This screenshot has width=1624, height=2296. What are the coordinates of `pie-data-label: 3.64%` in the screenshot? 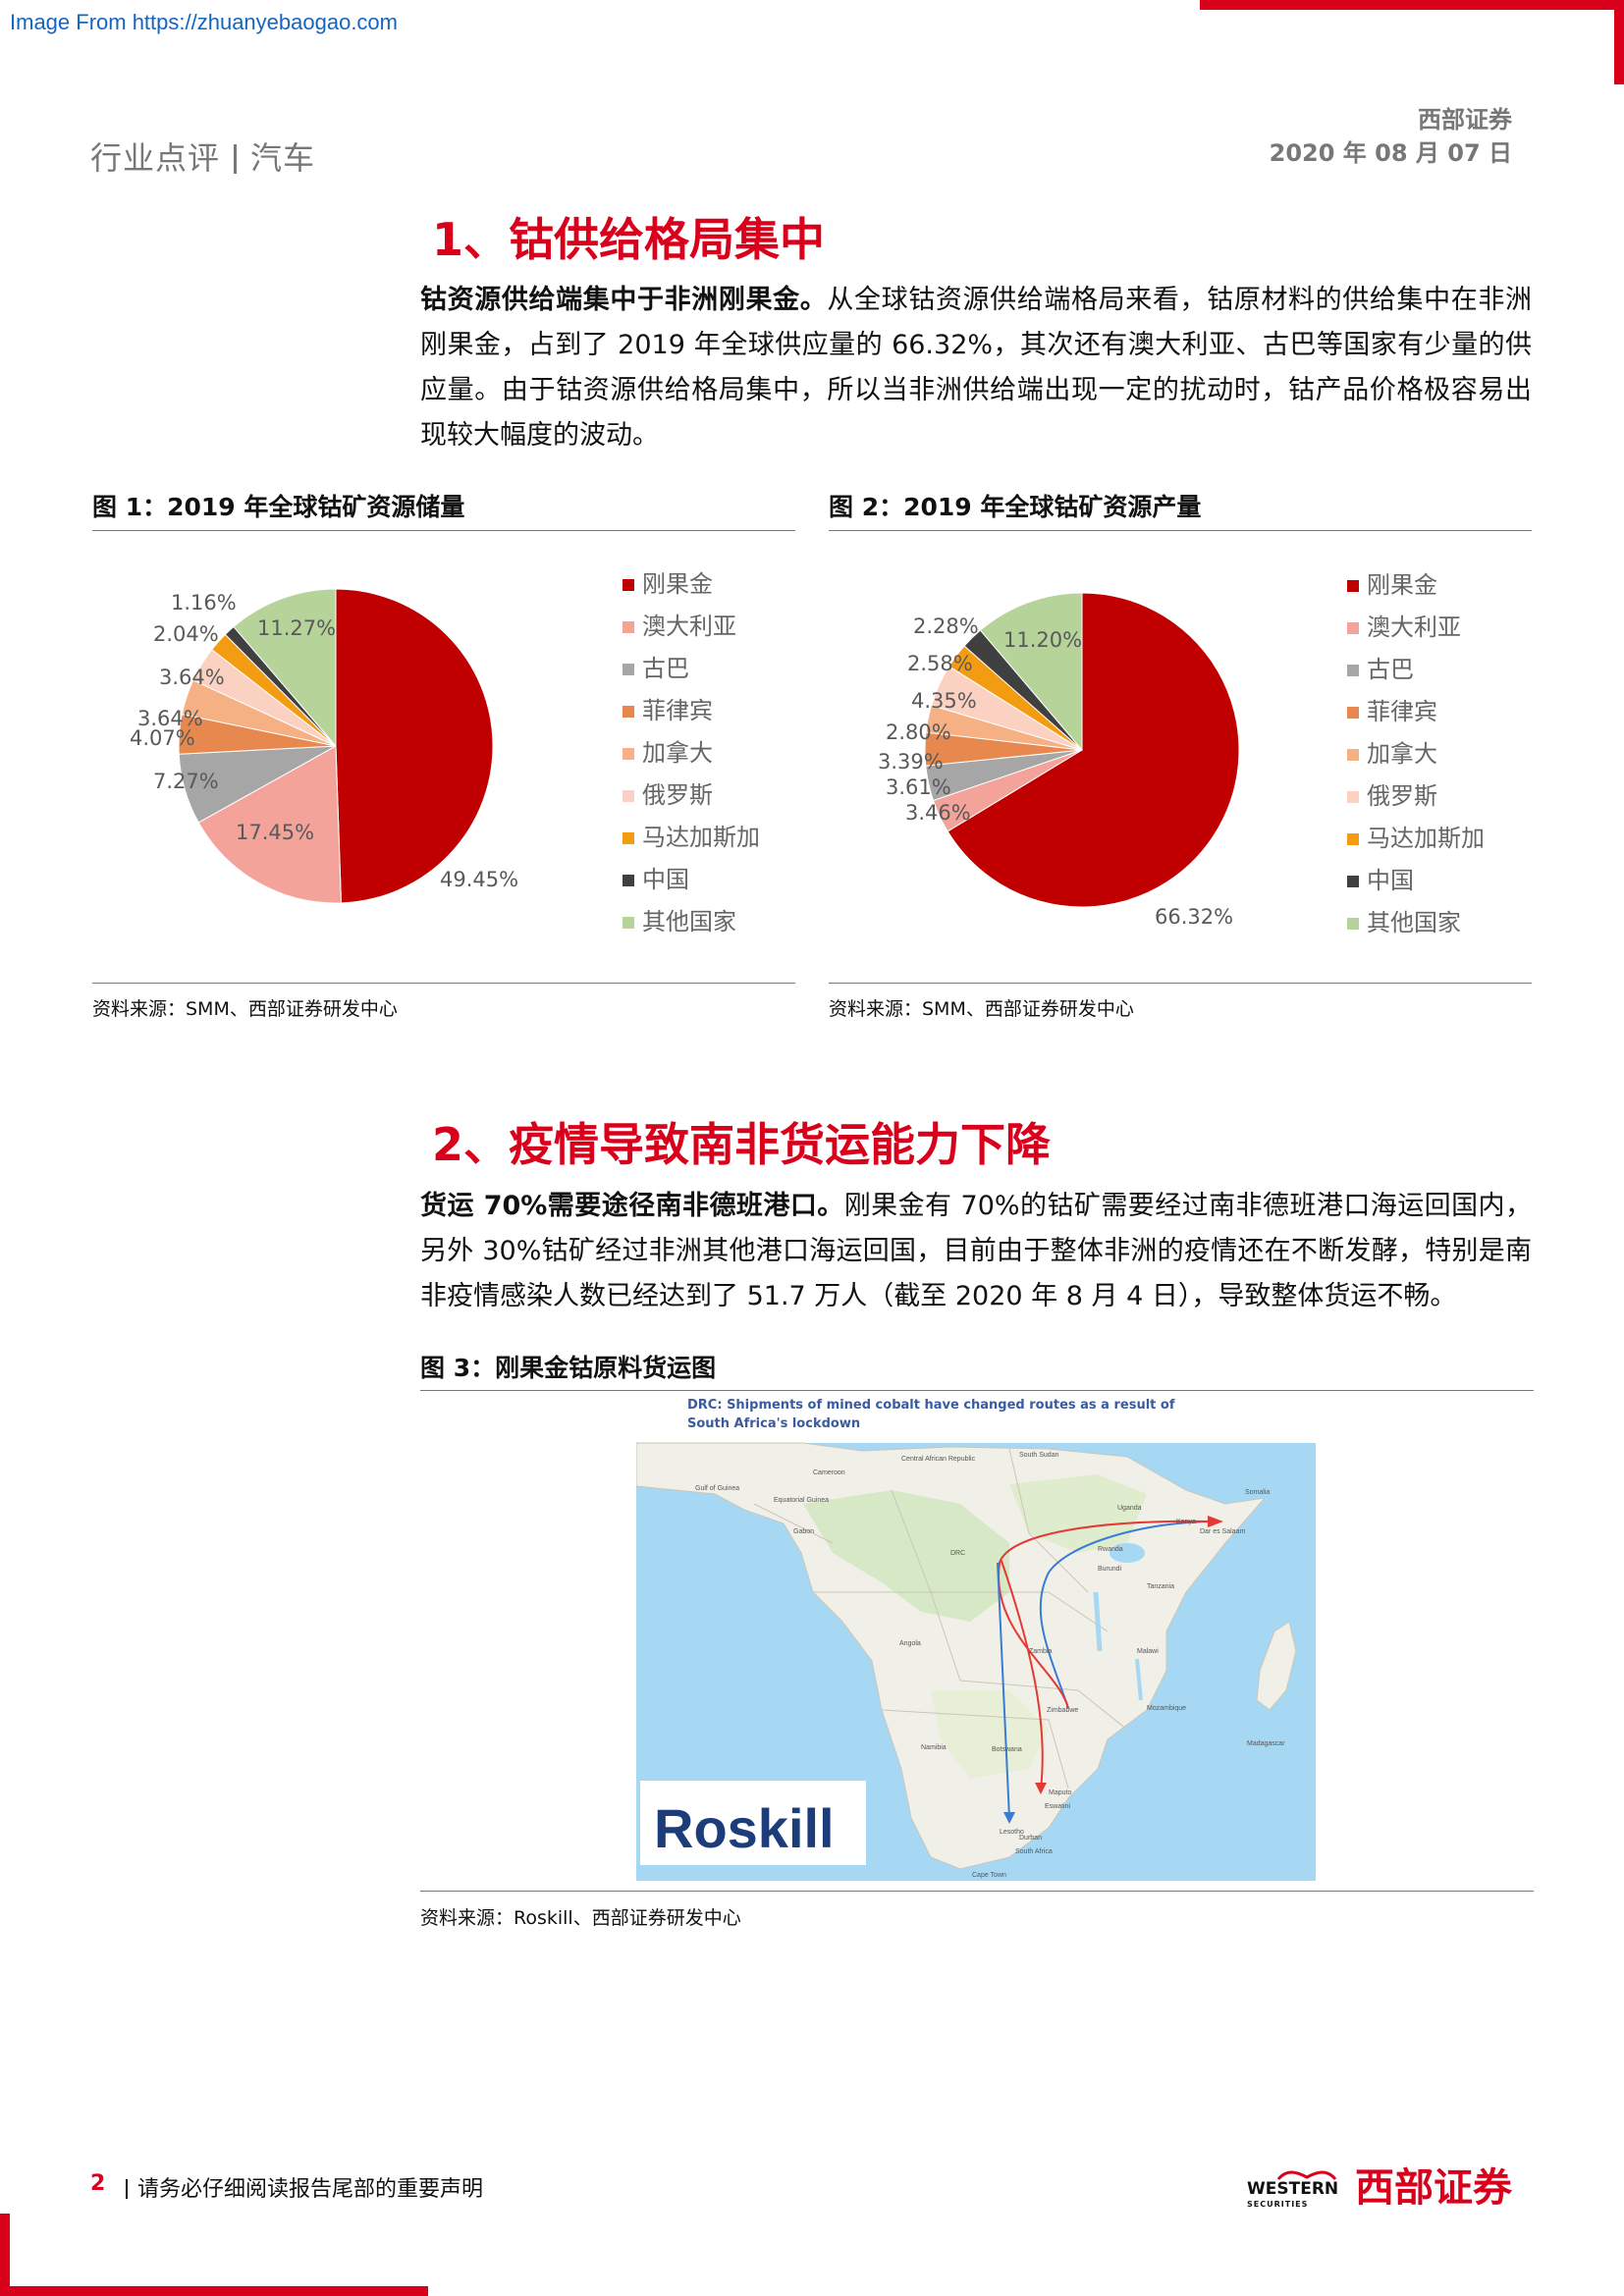 It's located at (192, 677).